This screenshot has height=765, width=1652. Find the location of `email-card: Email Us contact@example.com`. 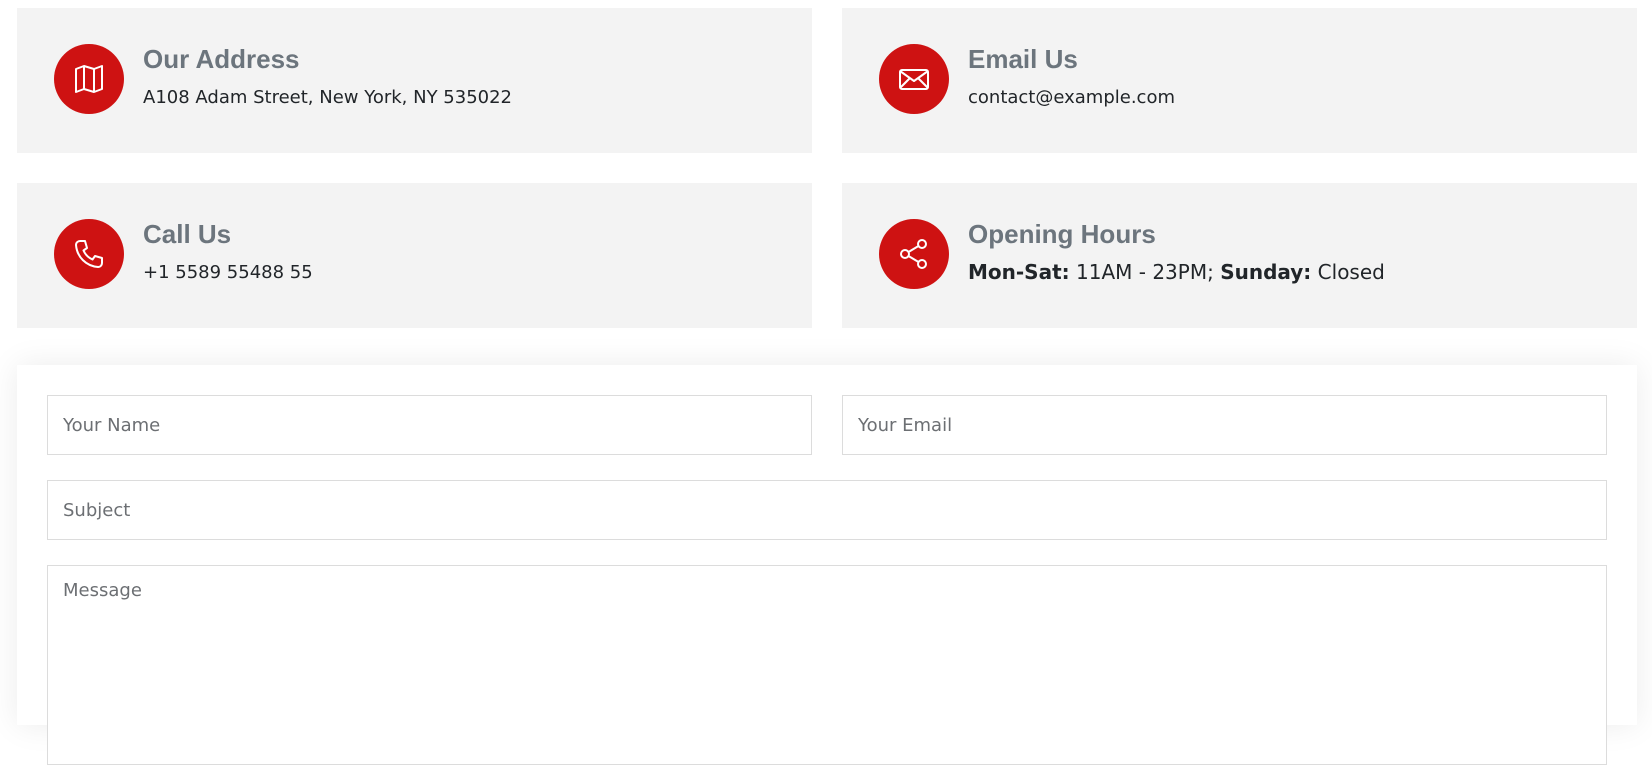

email-card: Email Us contact@example.com is located at coordinates (1239, 80).